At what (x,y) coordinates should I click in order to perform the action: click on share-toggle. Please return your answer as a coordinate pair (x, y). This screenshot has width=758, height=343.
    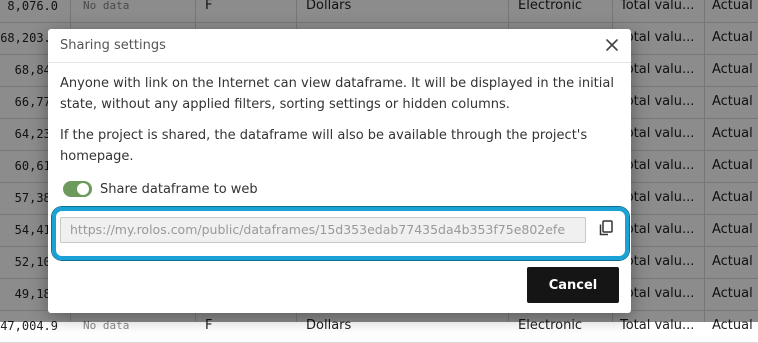
    Looking at the image, I should click on (77, 189).